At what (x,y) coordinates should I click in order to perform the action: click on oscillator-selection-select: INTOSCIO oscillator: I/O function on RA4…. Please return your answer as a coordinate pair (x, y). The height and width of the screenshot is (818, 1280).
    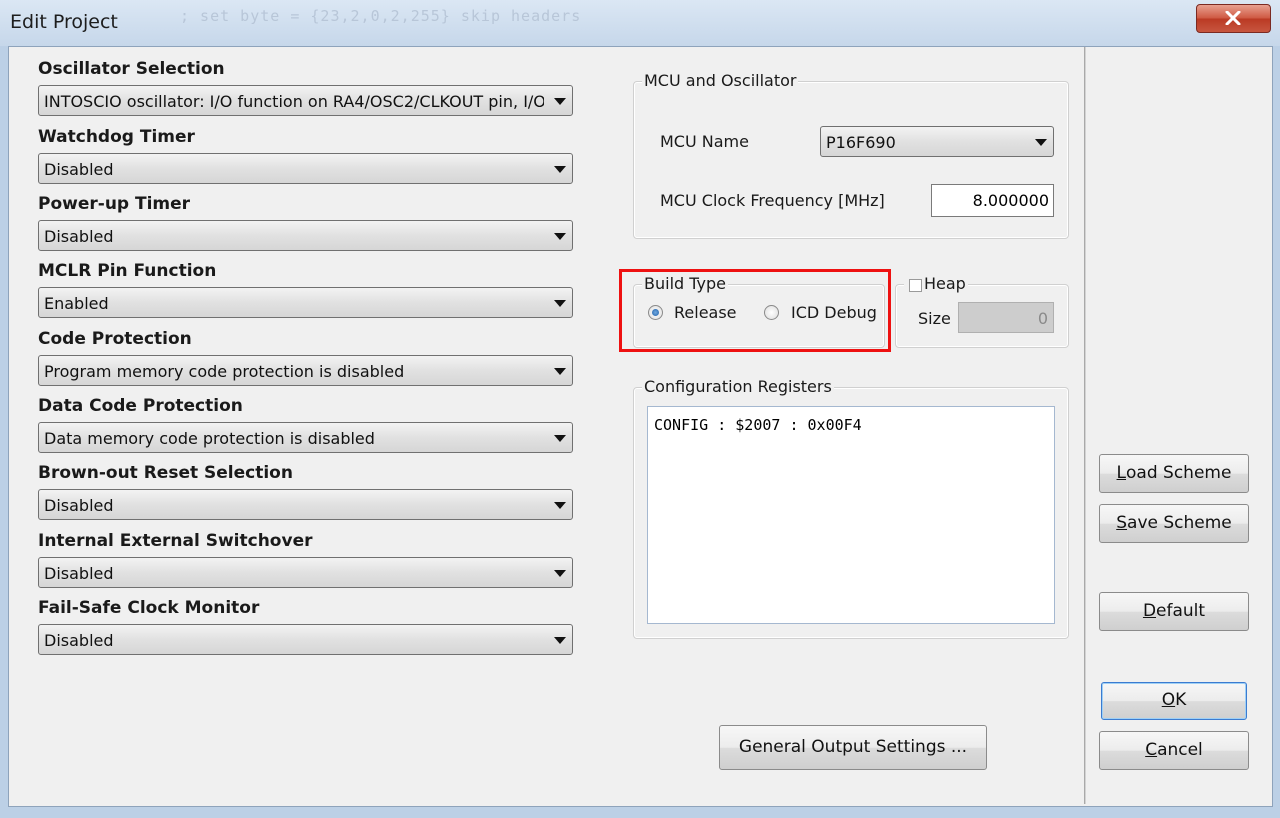
    Looking at the image, I should click on (305, 100).